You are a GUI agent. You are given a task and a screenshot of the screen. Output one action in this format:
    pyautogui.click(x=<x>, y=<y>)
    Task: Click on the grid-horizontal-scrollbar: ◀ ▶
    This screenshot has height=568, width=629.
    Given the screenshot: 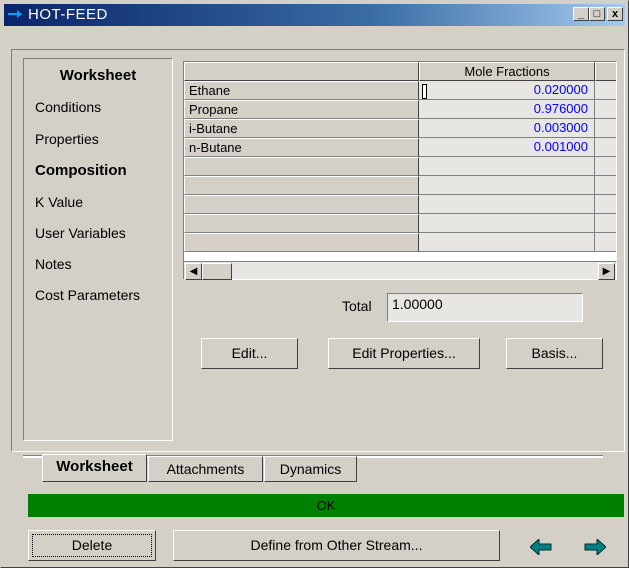 What is the action you would take?
    pyautogui.click(x=400, y=270)
    